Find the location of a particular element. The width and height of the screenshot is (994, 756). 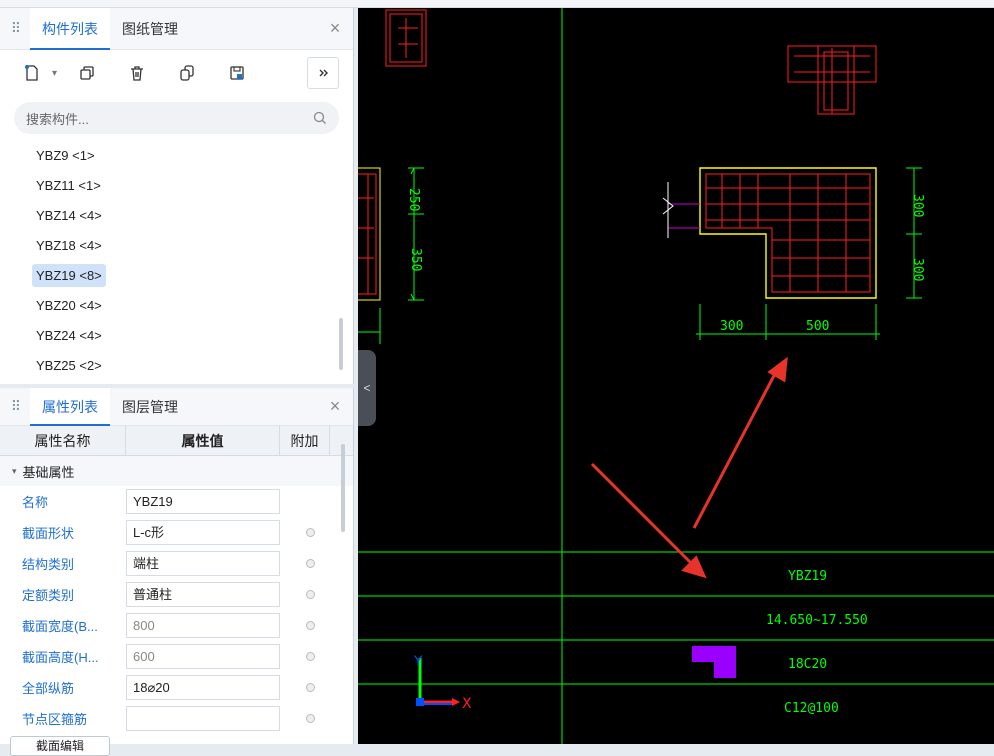

property-row: 全部纵筋 18⌀20 is located at coordinates (176, 687).